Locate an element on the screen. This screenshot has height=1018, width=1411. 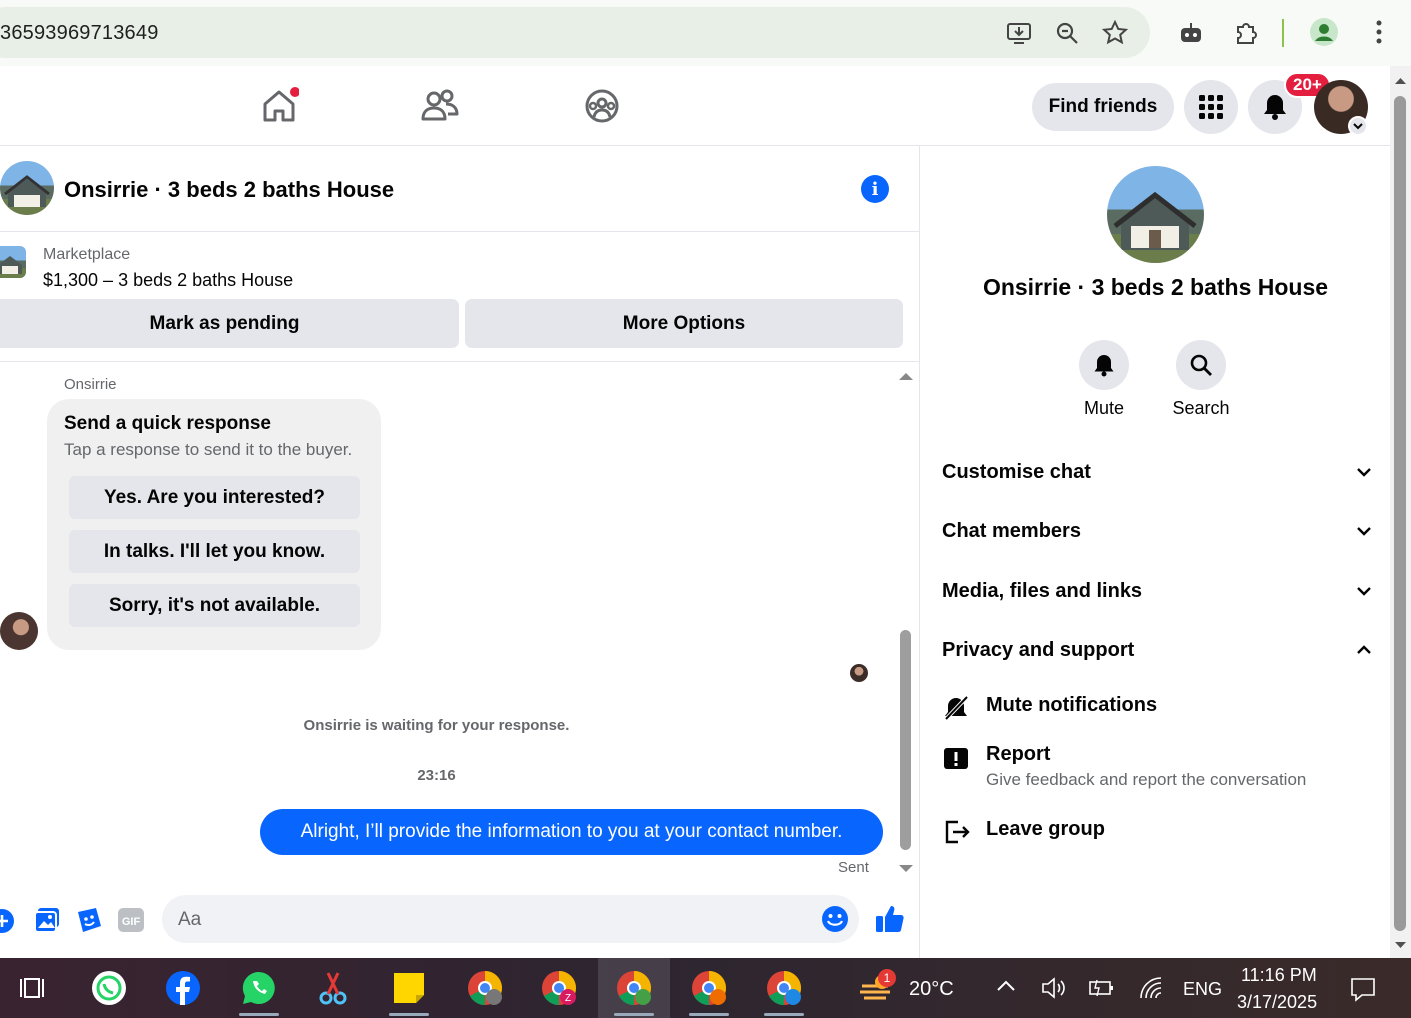
waiting-status-text: Onsirrie is waiting for your response. is located at coordinates (436, 725).